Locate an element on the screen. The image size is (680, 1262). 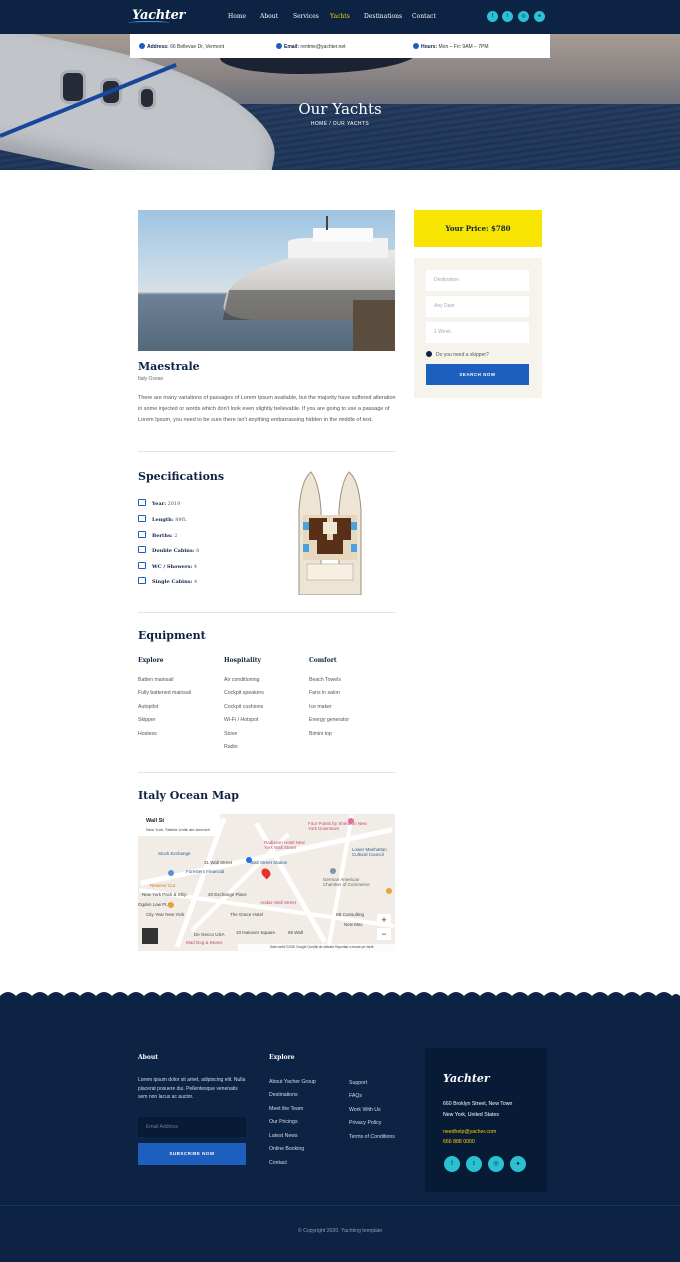
nav-contact: Contact is located at coordinates (424, 16).